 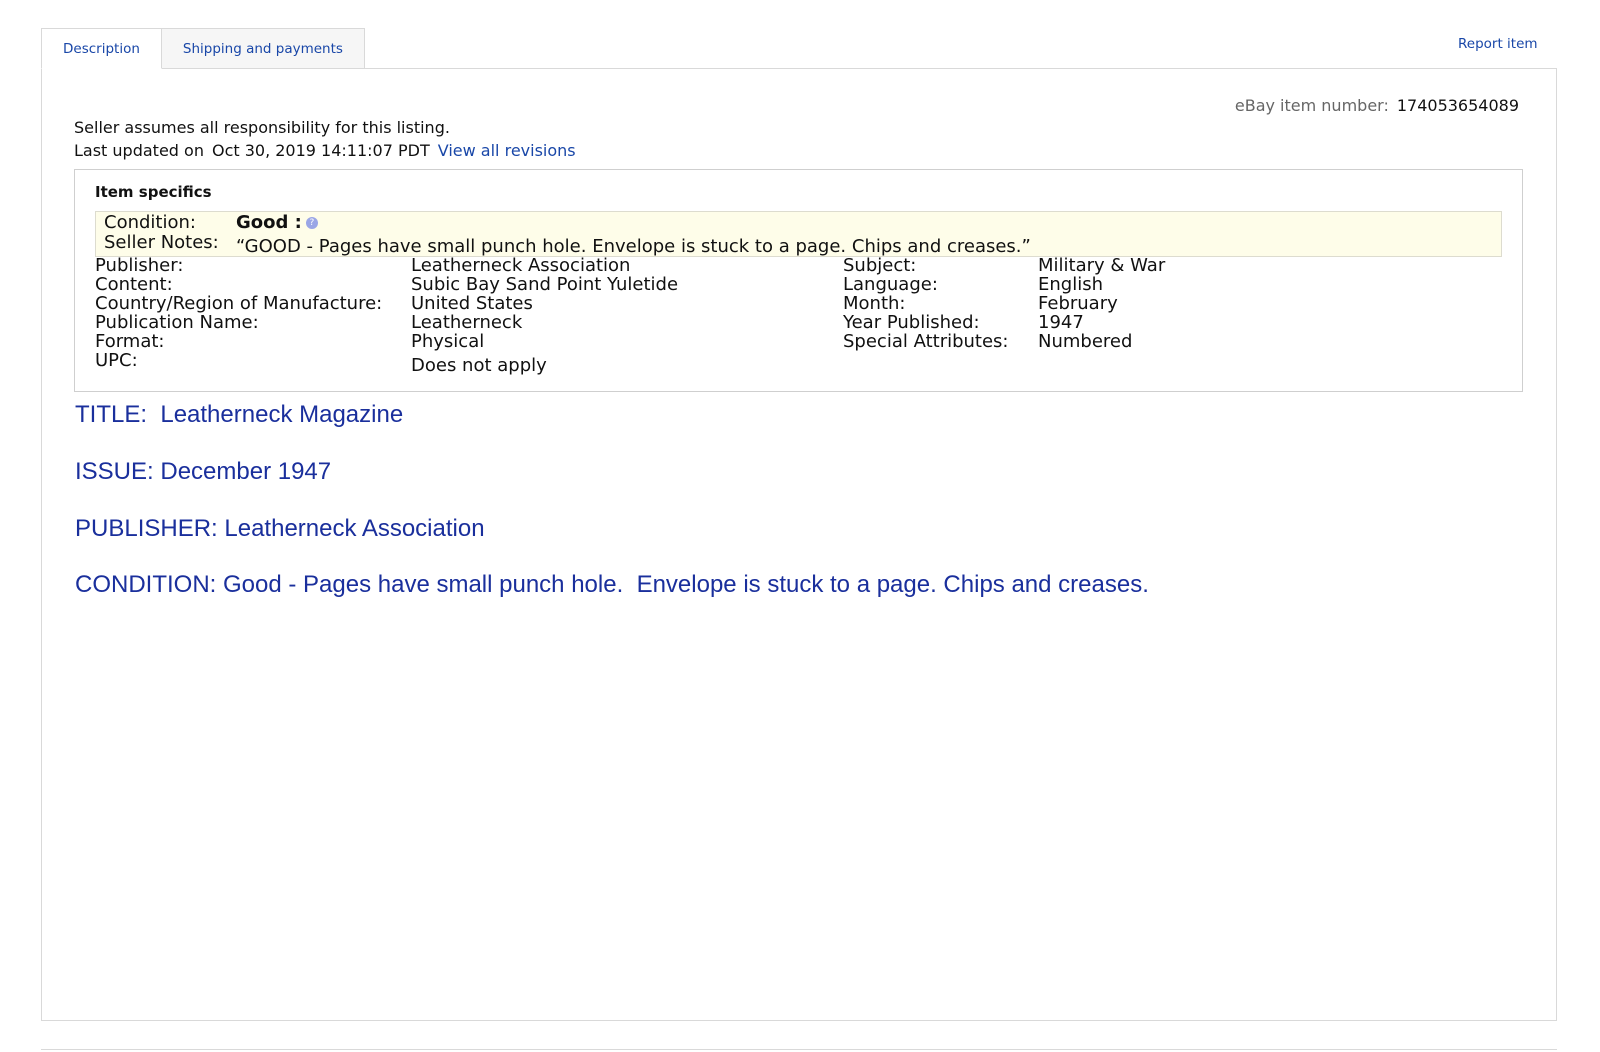 What do you see at coordinates (139, 265) in the screenshot?
I see `spec-label-publisher: Publisher:` at bounding box center [139, 265].